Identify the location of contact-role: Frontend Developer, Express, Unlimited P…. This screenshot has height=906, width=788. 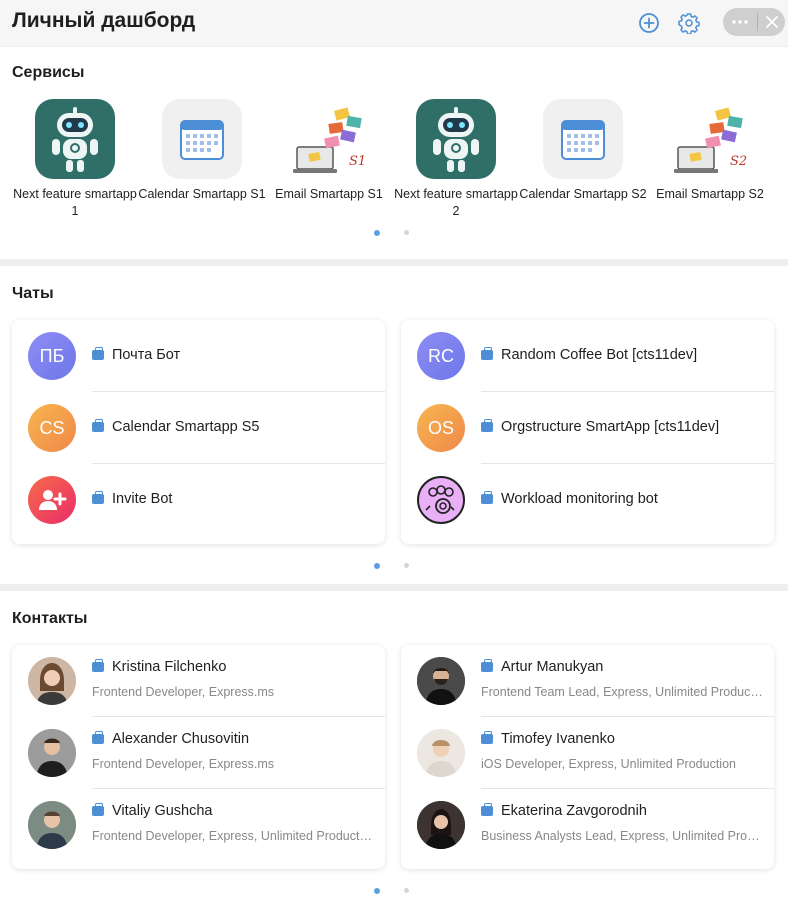
(233, 836).